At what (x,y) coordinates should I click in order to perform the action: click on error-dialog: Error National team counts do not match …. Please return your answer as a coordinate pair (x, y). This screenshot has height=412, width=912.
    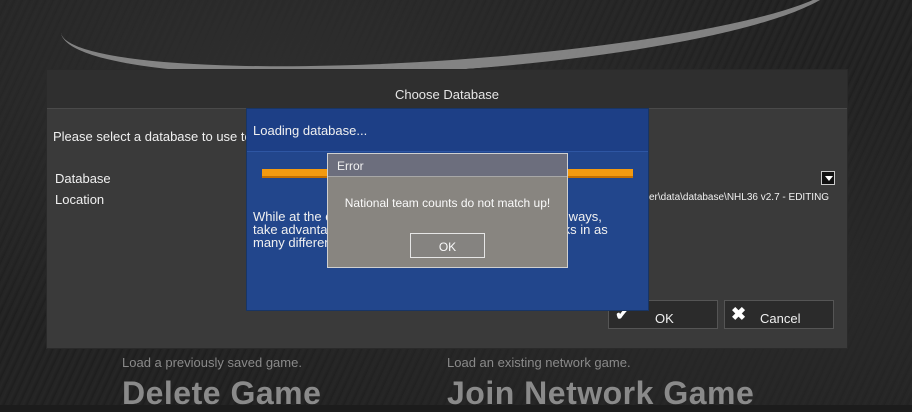
    Looking at the image, I should click on (447, 210).